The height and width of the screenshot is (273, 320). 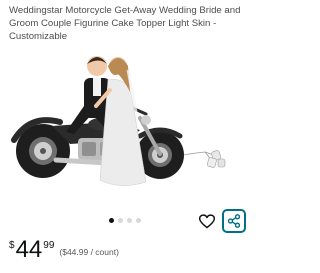 I want to click on favorite-button, so click(x=207, y=221).